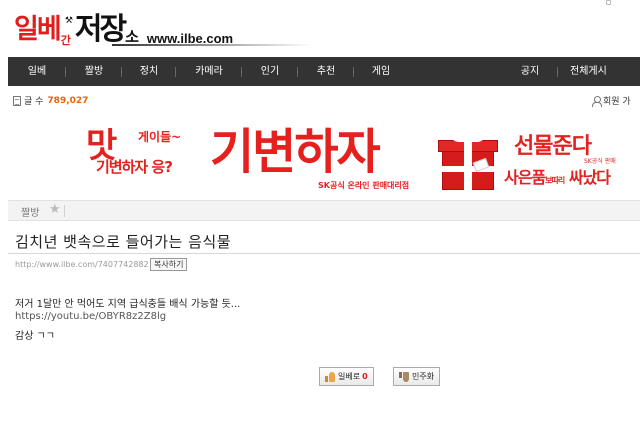 This screenshot has width=640, height=427. Describe the element at coordinates (30, 211) in the screenshot. I see `category-label: 짤방` at that location.